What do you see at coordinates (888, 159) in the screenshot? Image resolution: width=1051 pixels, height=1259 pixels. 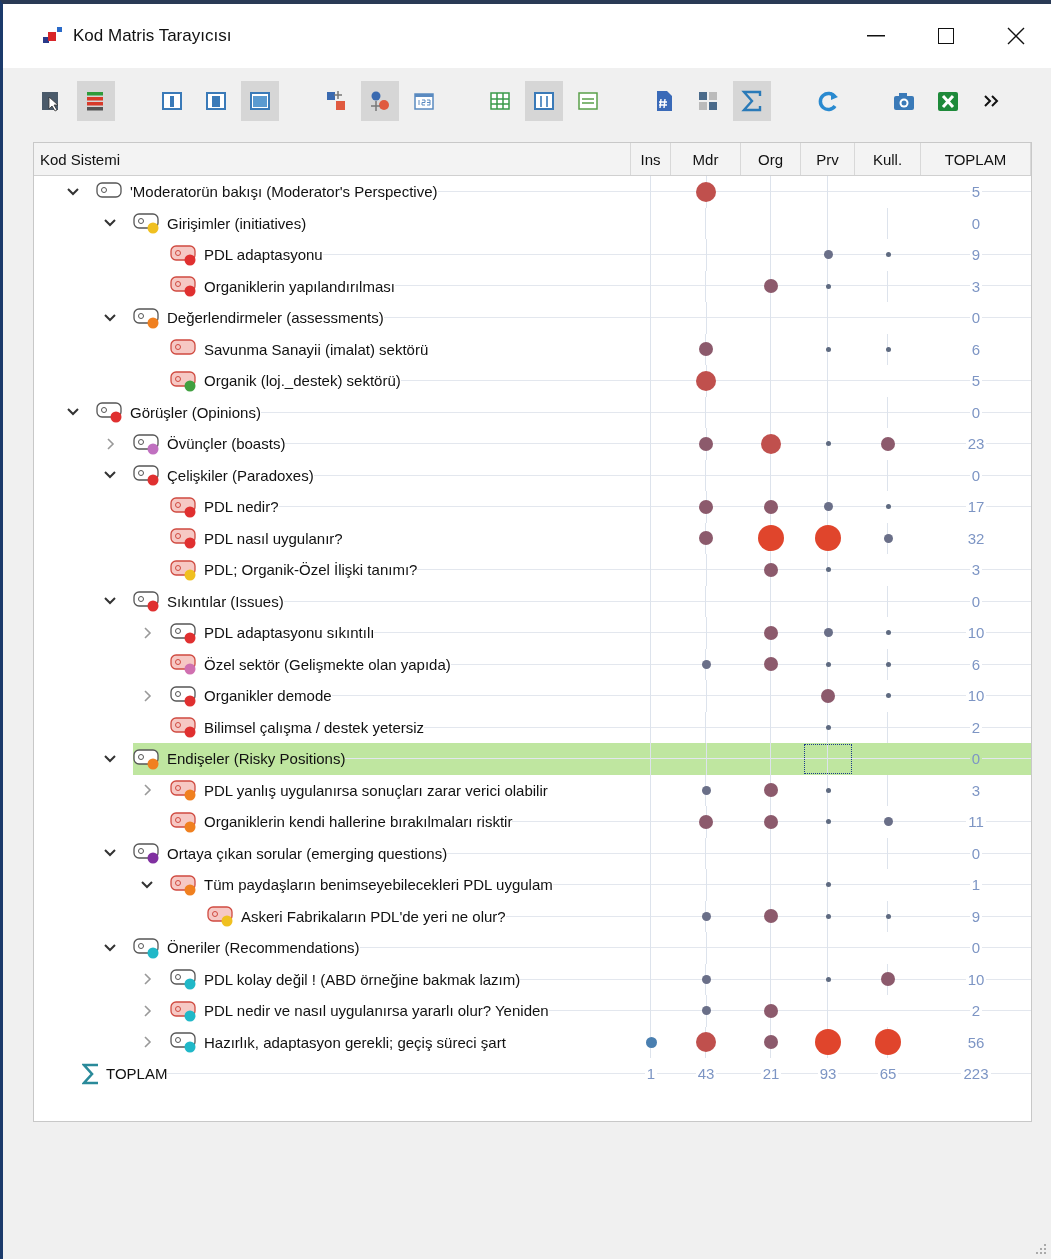 I see `column-header: Kull.` at bounding box center [888, 159].